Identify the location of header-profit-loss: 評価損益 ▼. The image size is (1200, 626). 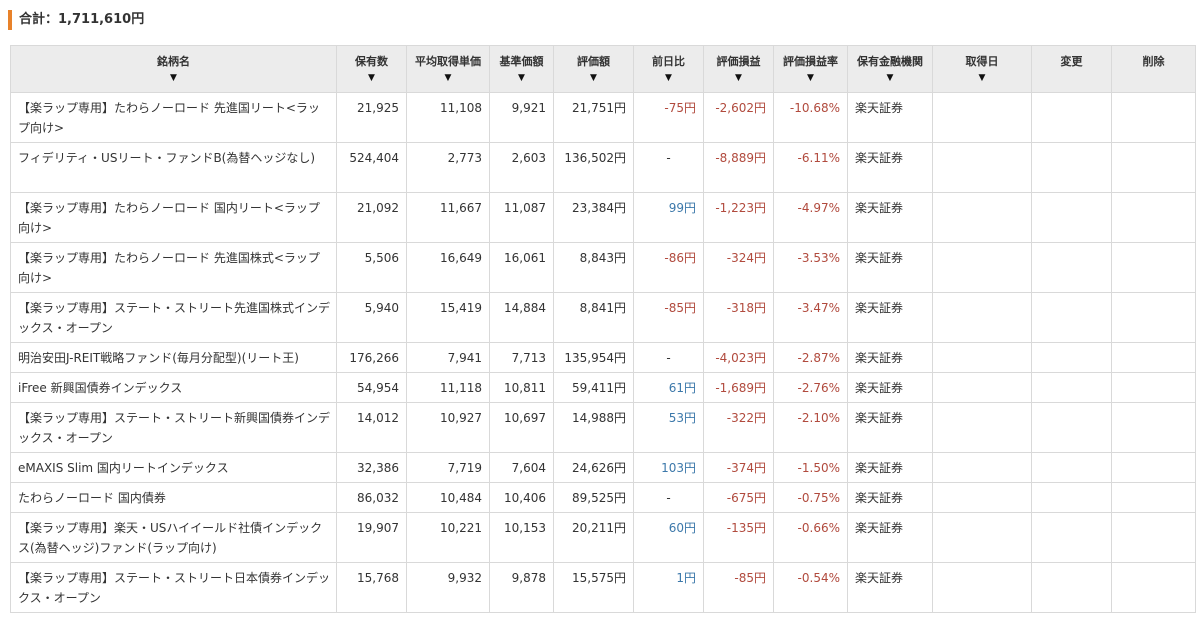
(738, 69).